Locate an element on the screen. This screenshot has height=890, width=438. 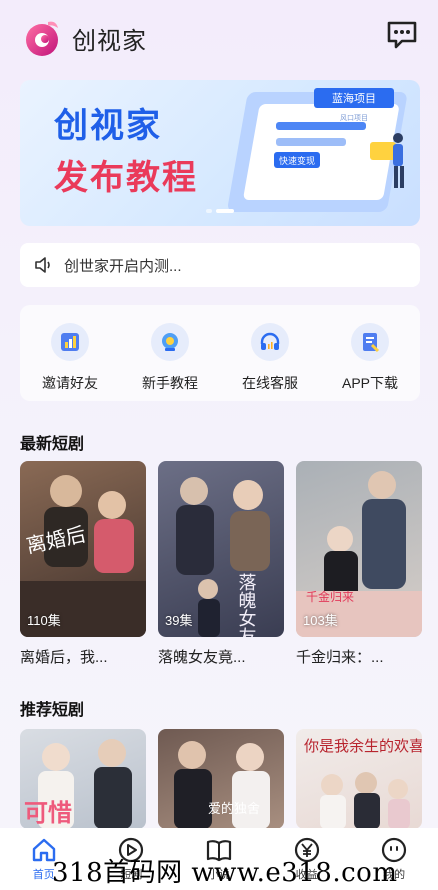
drama-poster: 千金归来 103集 is located at coordinates (359, 549).